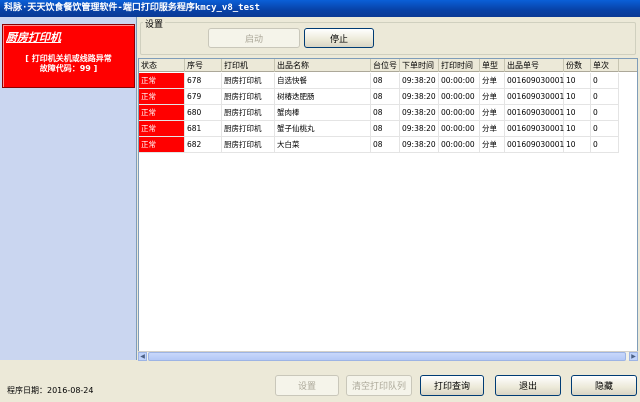  Describe the element at coordinates (605, 65) in the screenshot. I see `column-header: 单次` at that location.